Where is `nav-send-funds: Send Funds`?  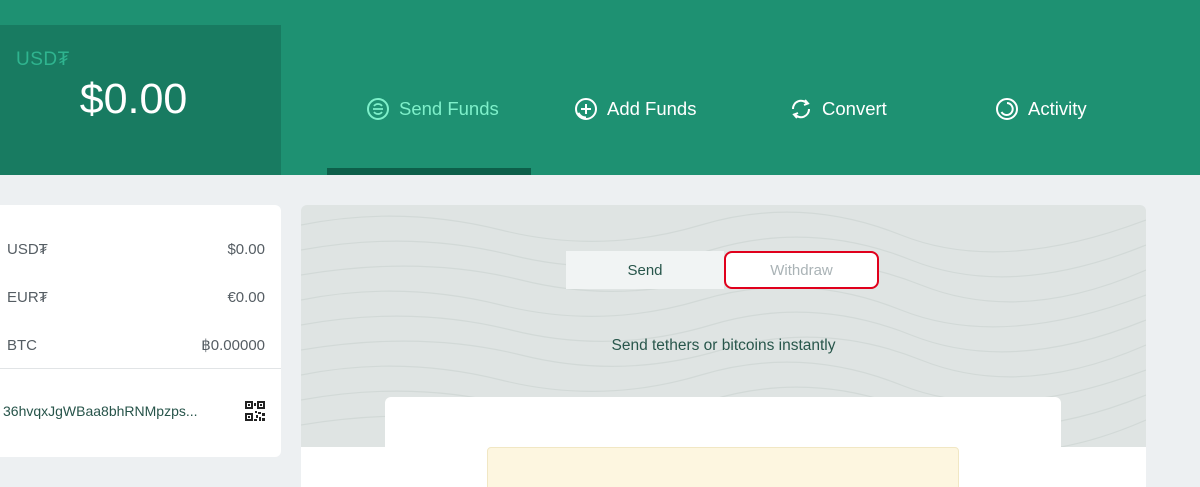
nav-send-funds: Send Funds is located at coordinates (432, 109).